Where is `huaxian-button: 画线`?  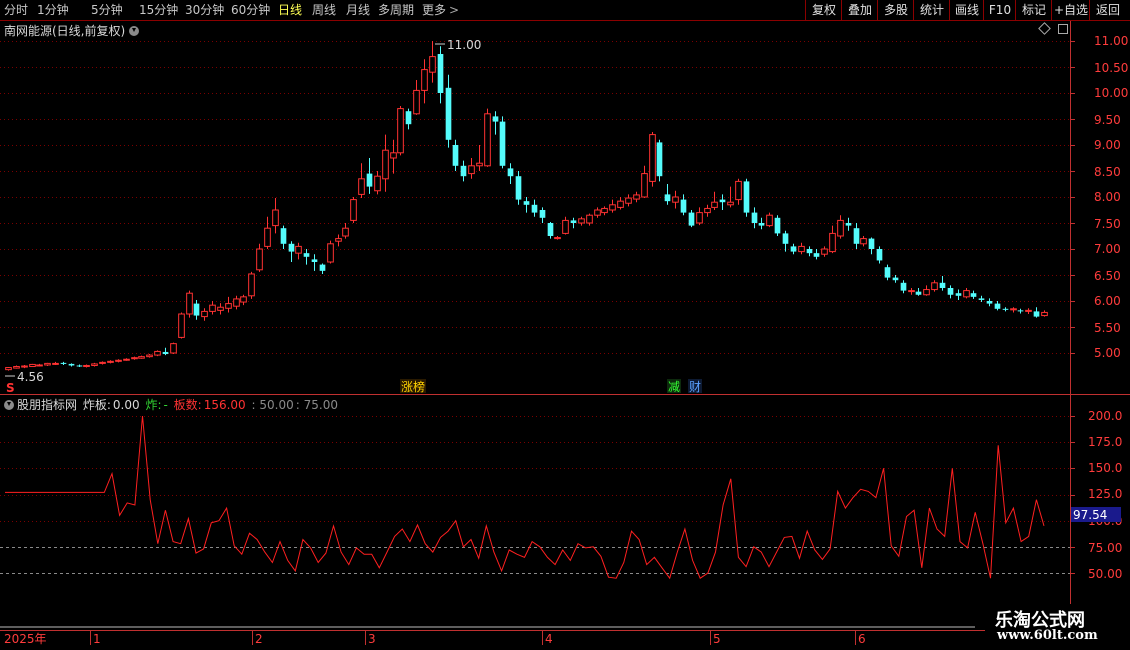 huaxian-button: 画线 is located at coordinates (966, 10).